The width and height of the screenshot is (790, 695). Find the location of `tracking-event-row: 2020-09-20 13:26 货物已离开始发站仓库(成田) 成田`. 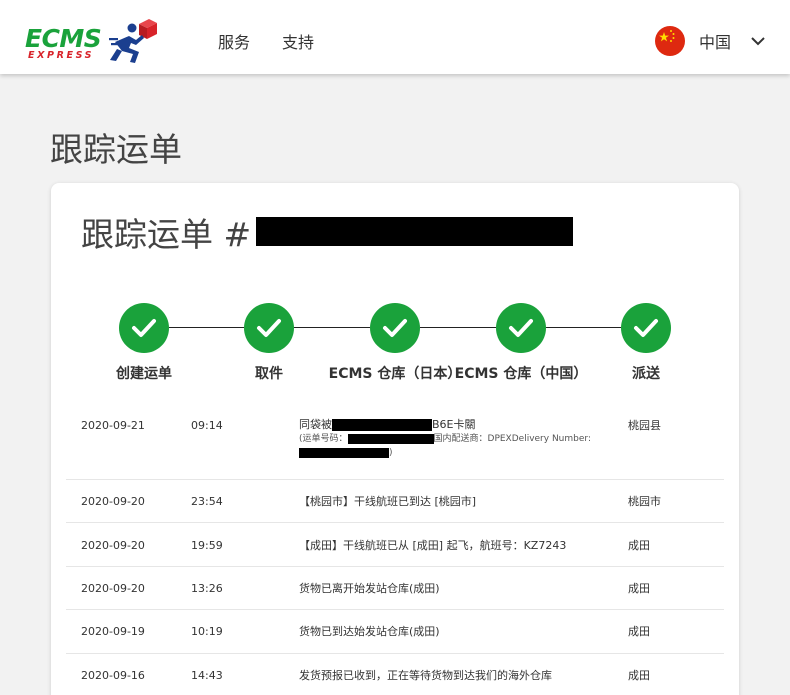

tracking-event-row: 2020-09-20 13:26 货物已离开始发站仓库(成田) 成田 is located at coordinates (395, 588).